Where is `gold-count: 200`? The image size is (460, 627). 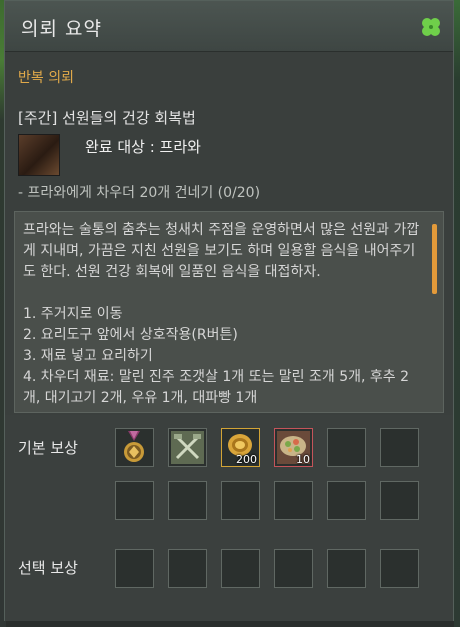
gold-count: 200 is located at coordinates (246, 459).